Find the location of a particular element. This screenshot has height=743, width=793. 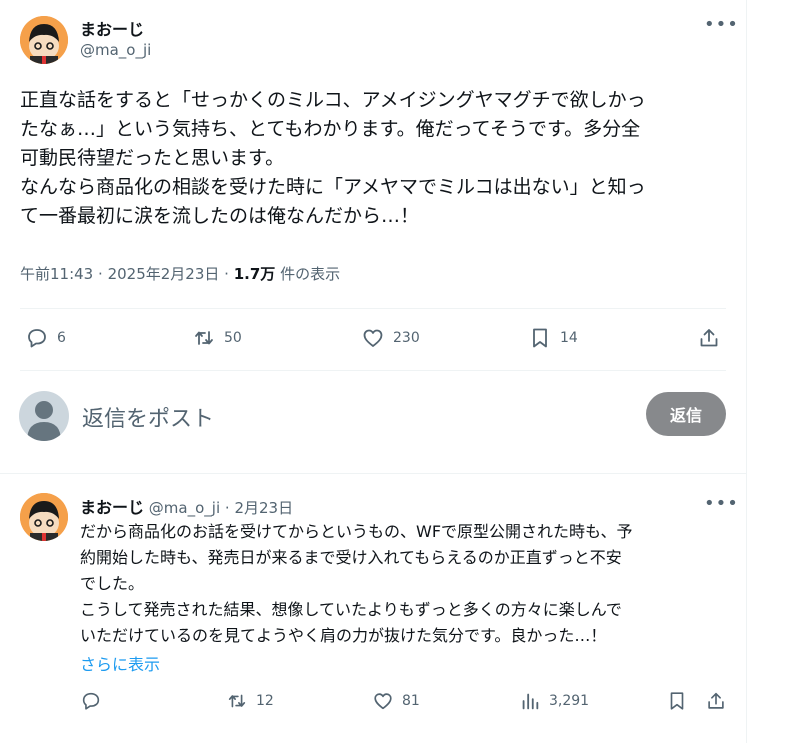

tweet-text-line: 可動民待望だったと思います。 is located at coordinates (152, 158).